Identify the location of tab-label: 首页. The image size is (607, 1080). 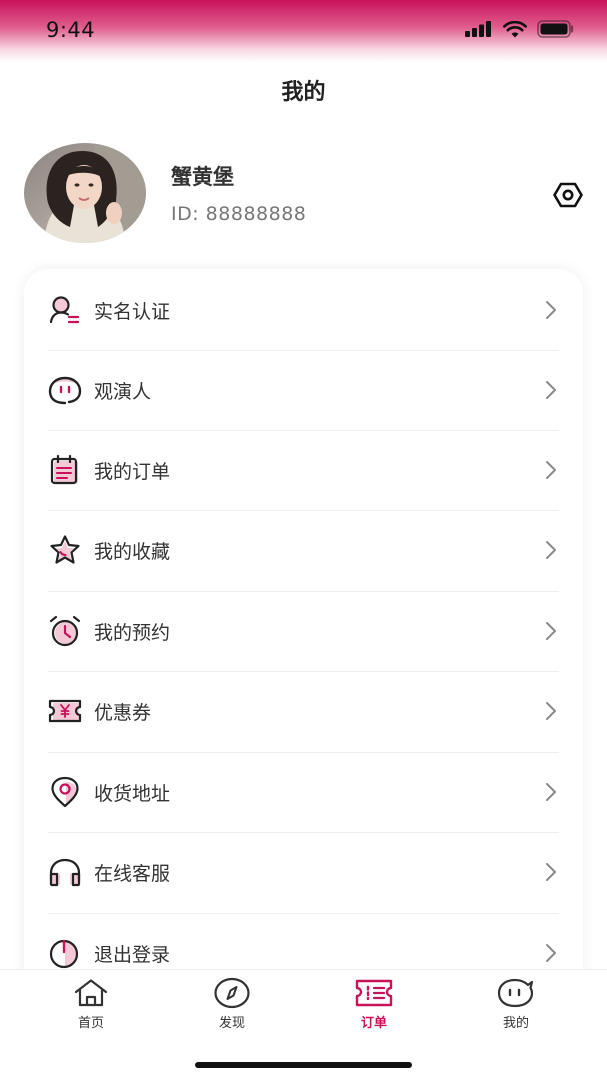
(90, 1023).